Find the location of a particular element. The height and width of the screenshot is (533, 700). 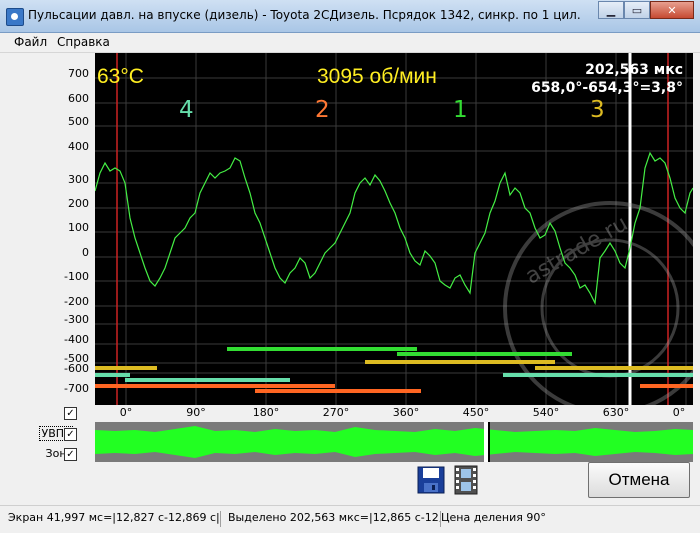

rpm-readout: 3095 об/мин is located at coordinates (377, 76).